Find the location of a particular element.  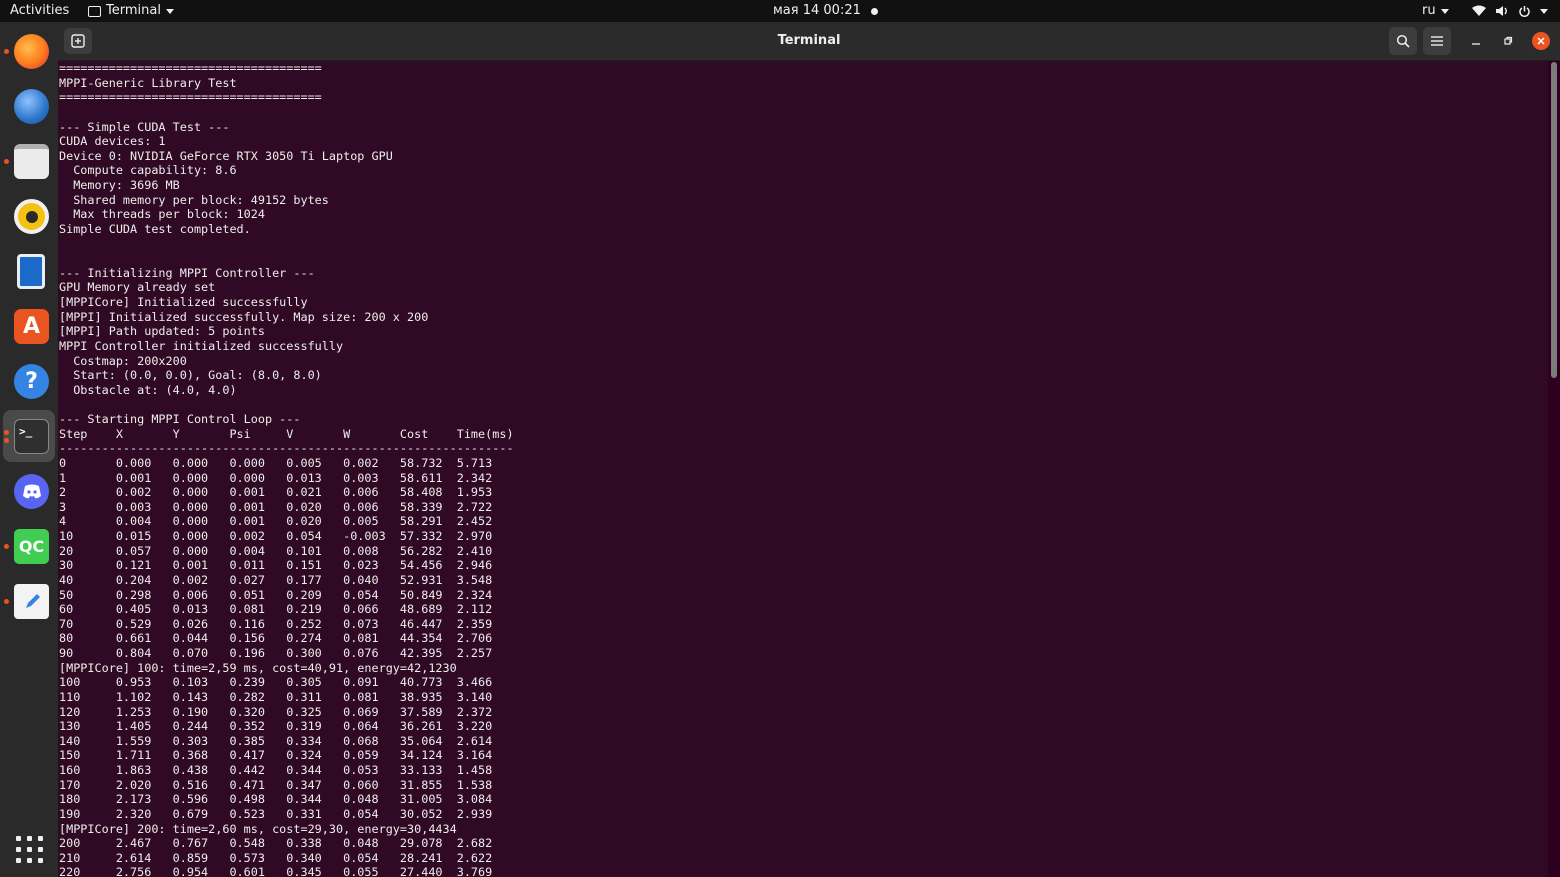

window-header: Terminal is located at coordinates (809, 41).